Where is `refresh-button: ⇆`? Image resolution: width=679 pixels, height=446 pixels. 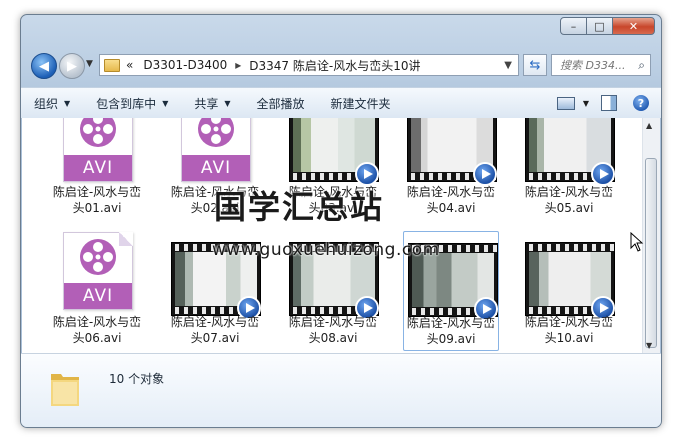
refresh-button: ⇆ is located at coordinates (535, 65).